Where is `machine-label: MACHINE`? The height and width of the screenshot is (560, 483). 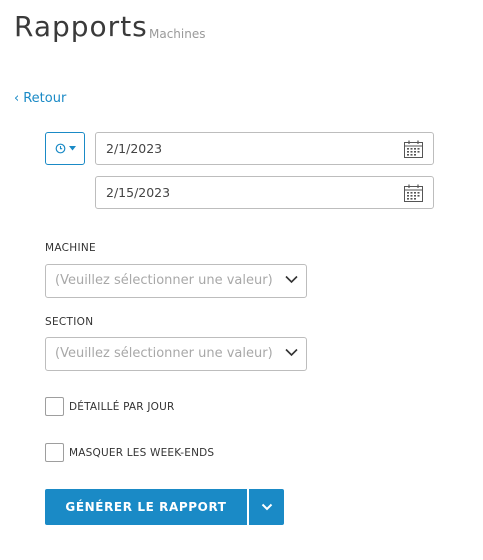 machine-label: MACHINE is located at coordinates (70, 248).